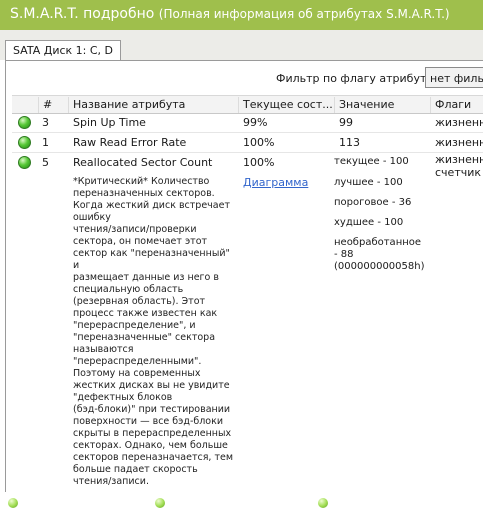  Describe the element at coordinates (137, 373) in the screenshot. I see `description-line: Поэтому на современных` at that location.